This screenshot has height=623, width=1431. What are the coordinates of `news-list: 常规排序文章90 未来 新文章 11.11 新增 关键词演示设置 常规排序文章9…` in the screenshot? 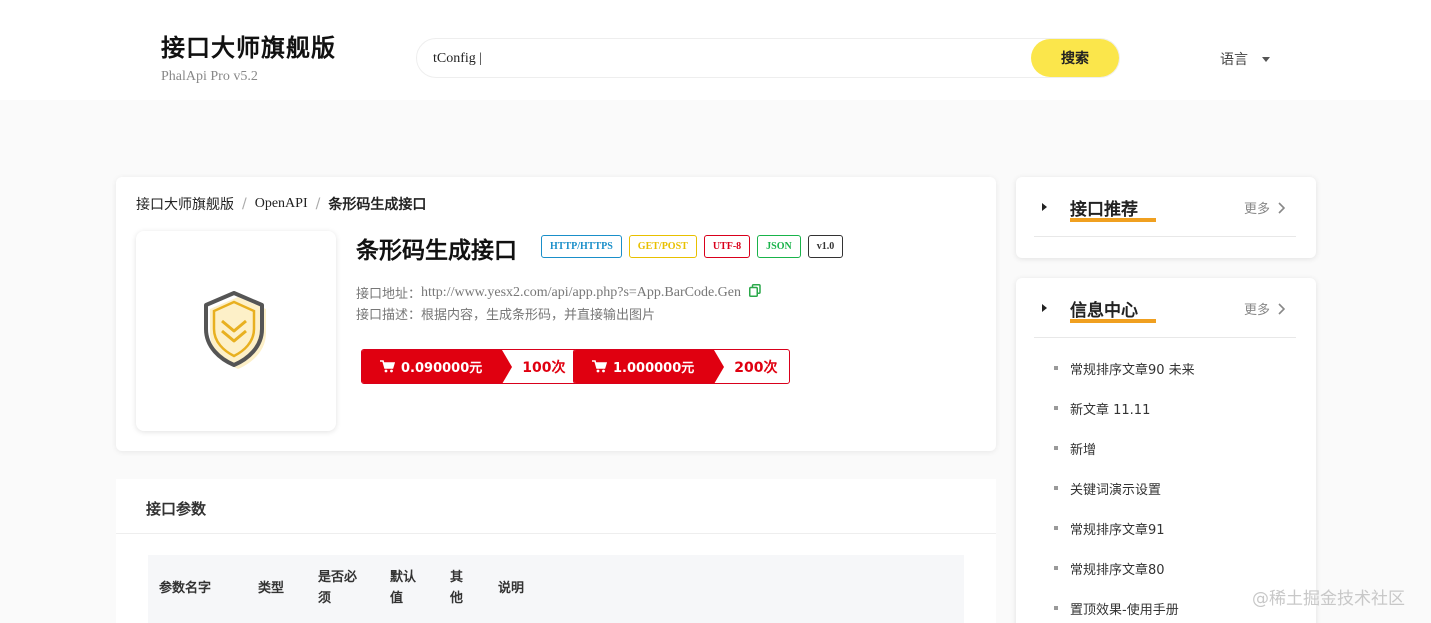 It's located at (1124, 485).